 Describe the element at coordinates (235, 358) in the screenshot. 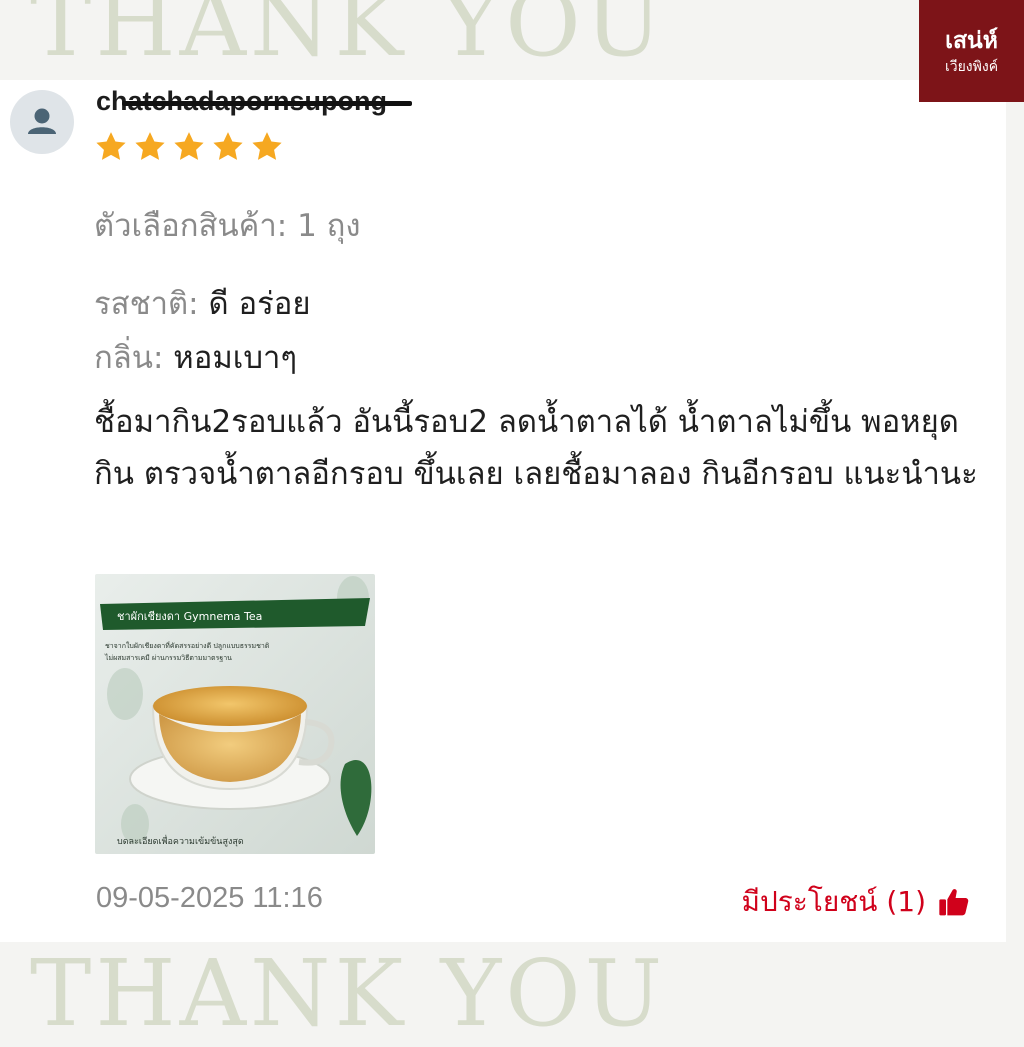

I see `detail-smell-value: หอมเบาๆ` at that location.